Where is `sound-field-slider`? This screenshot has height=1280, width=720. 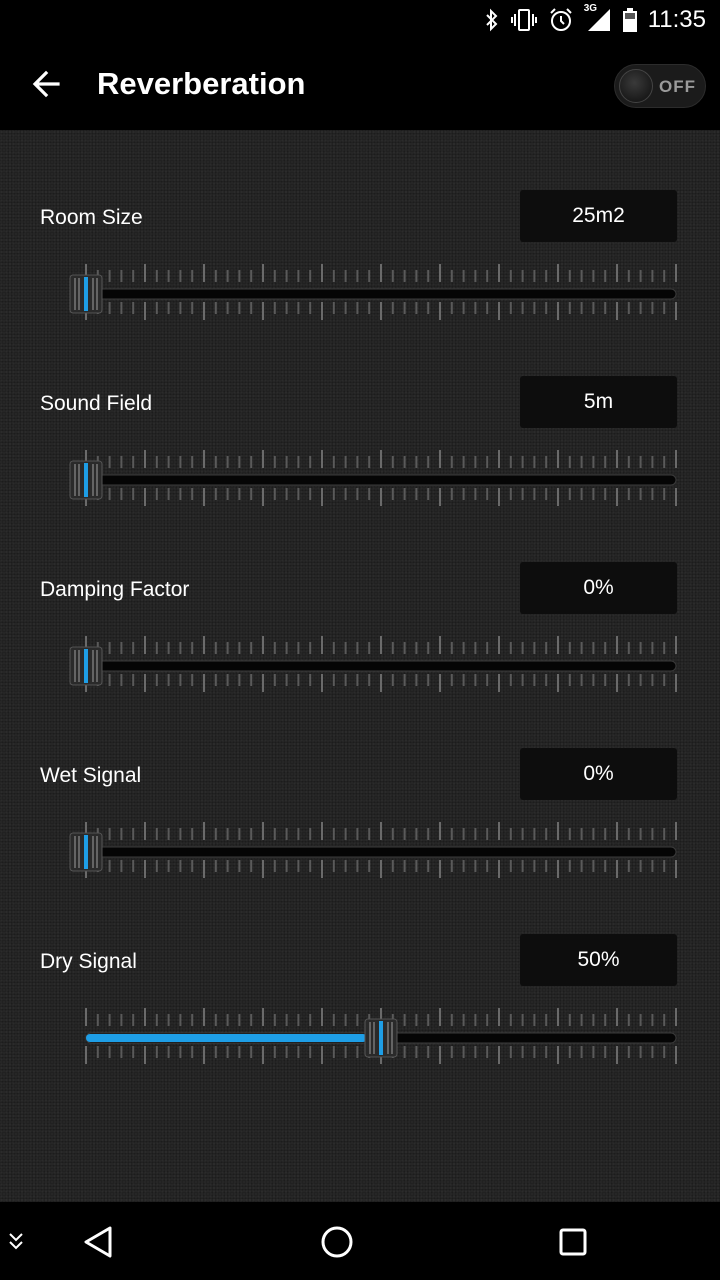 sound-field-slider is located at coordinates (374, 482).